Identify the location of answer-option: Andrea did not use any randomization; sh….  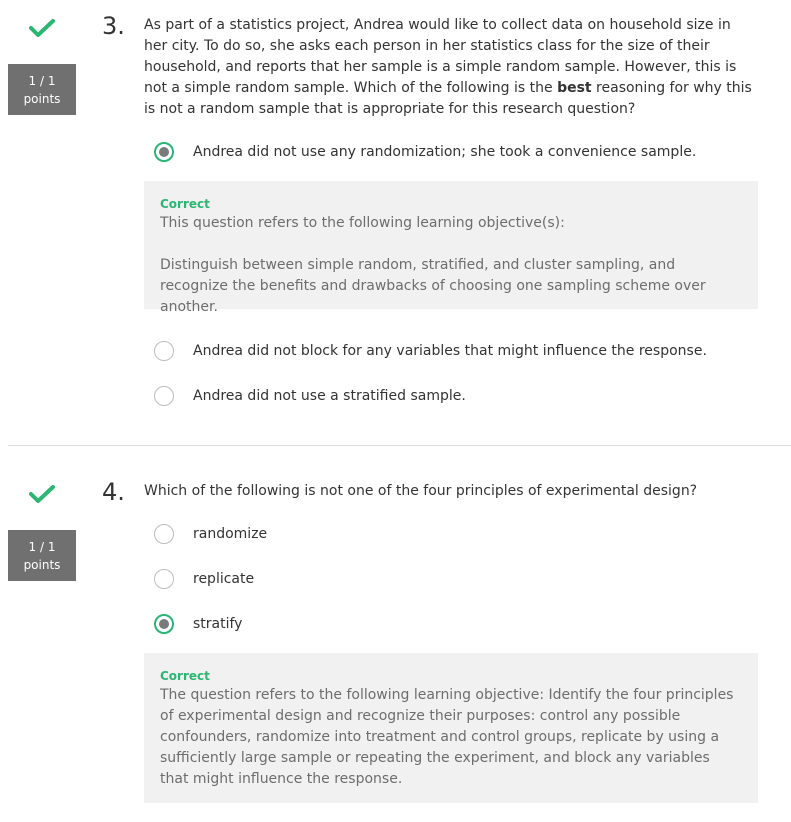
(425, 152).